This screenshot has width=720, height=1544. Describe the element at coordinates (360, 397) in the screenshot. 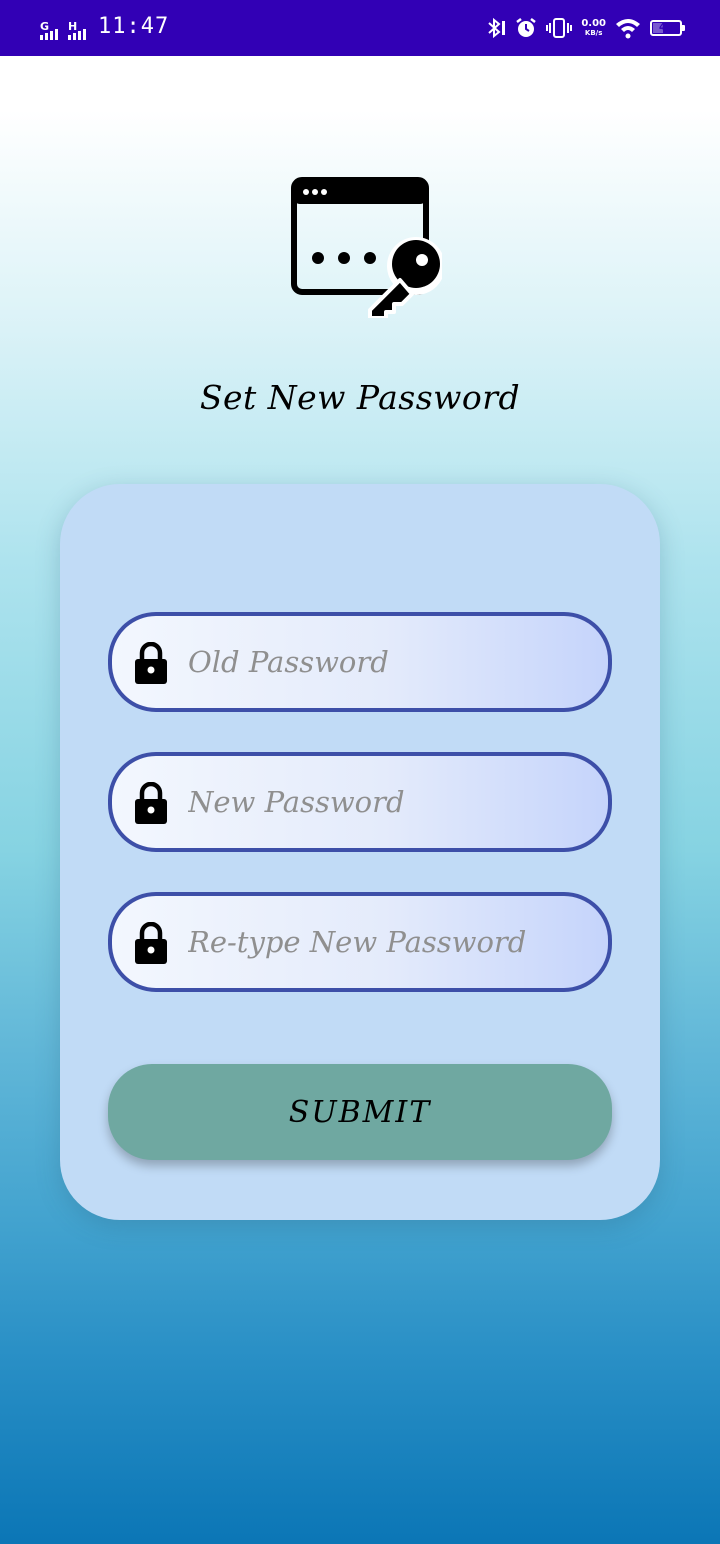

I see `page-title: Set New Password` at that location.